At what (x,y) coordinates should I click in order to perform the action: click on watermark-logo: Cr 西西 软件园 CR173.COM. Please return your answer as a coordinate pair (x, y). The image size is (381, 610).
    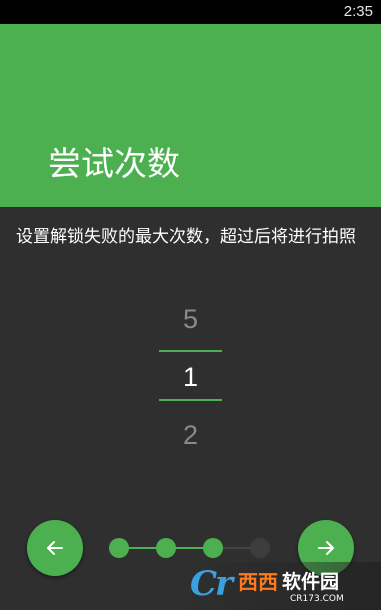
    Looking at the image, I should click on (281, 586).